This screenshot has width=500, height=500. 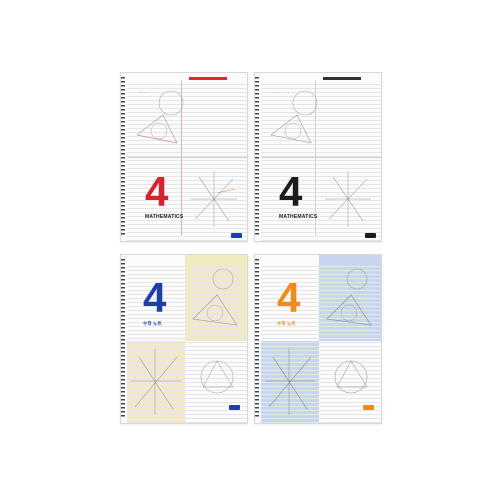 I want to click on notebook-math-yellow: 4 수학 노트, so click(x=184, y=339).